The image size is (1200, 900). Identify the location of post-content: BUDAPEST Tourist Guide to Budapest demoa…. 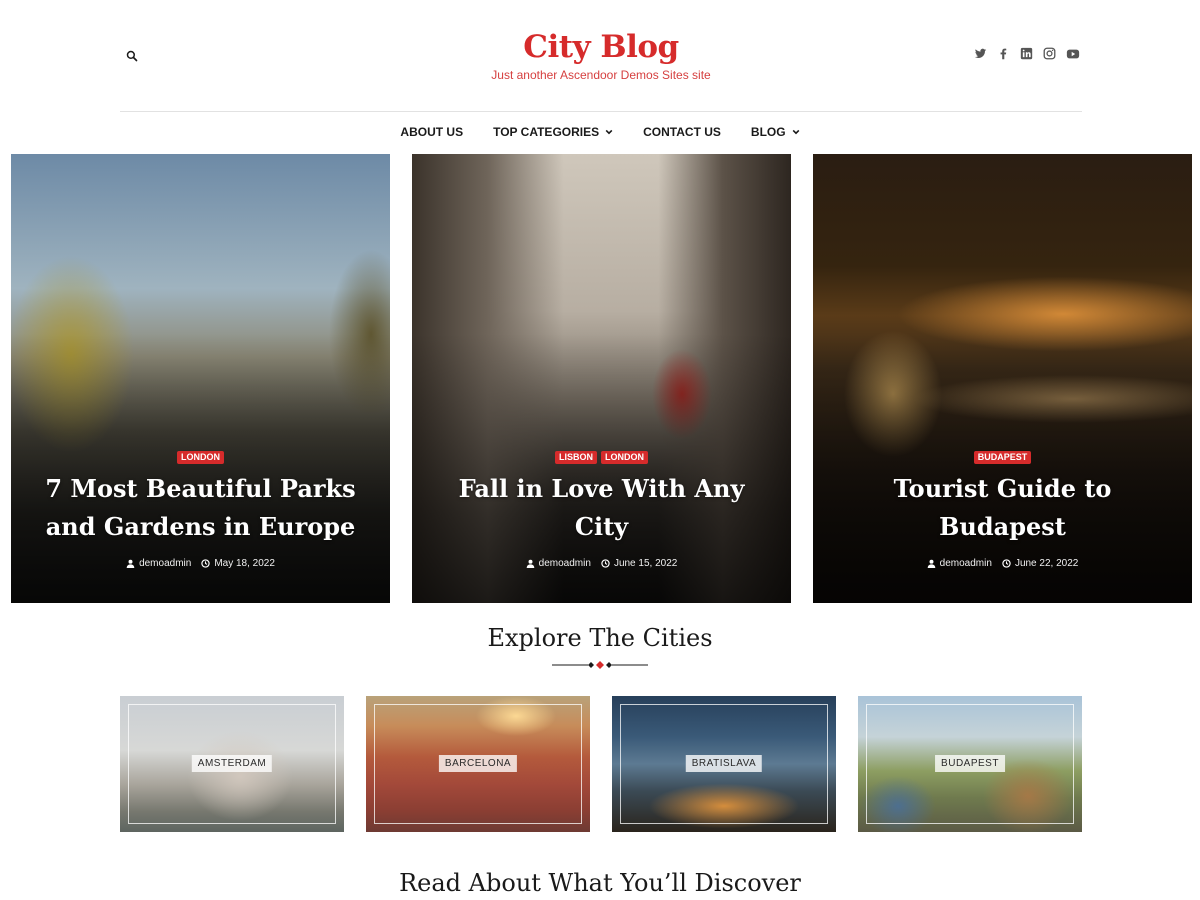
(1002, 510).